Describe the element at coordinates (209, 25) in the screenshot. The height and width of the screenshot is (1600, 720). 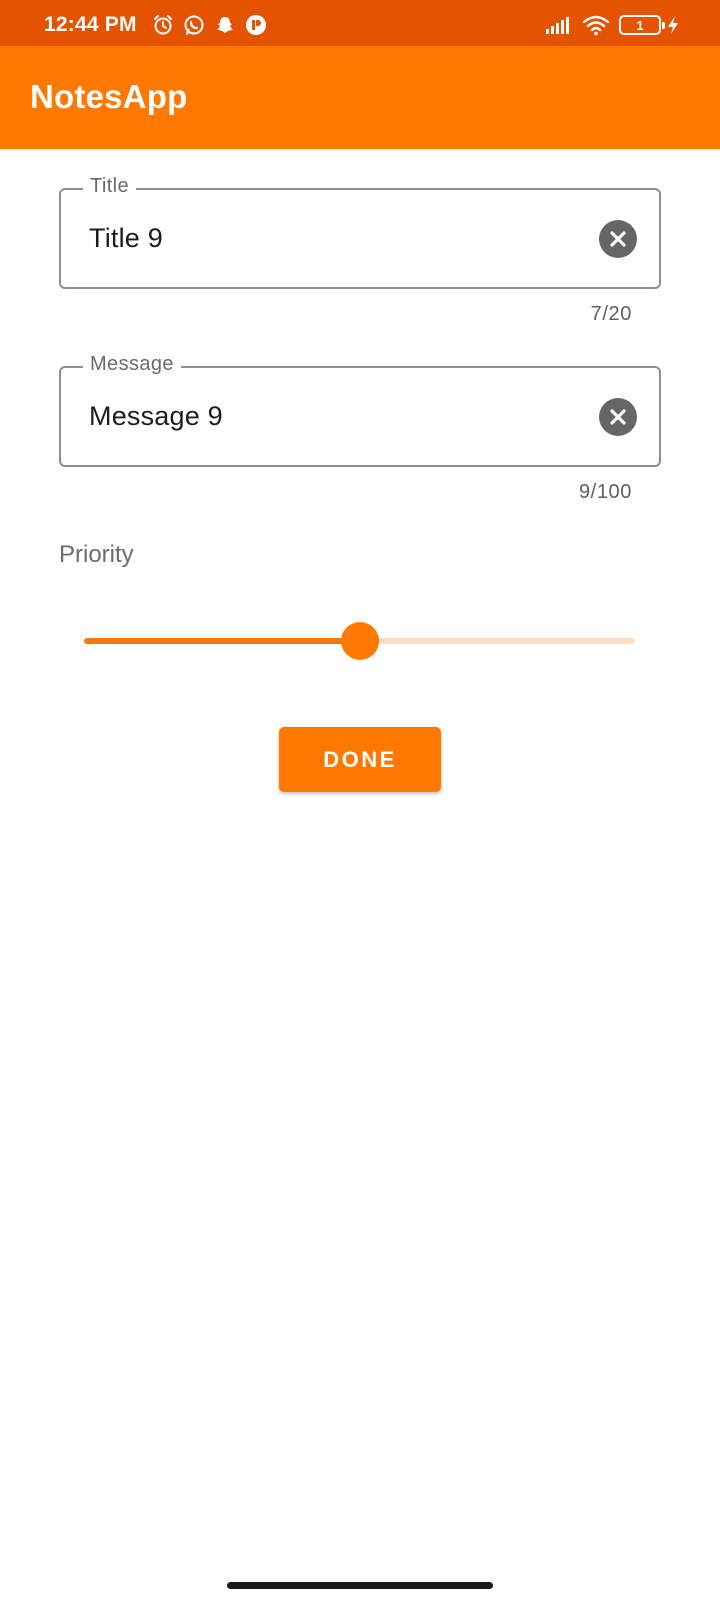
I see `status-icons-left` at that location.